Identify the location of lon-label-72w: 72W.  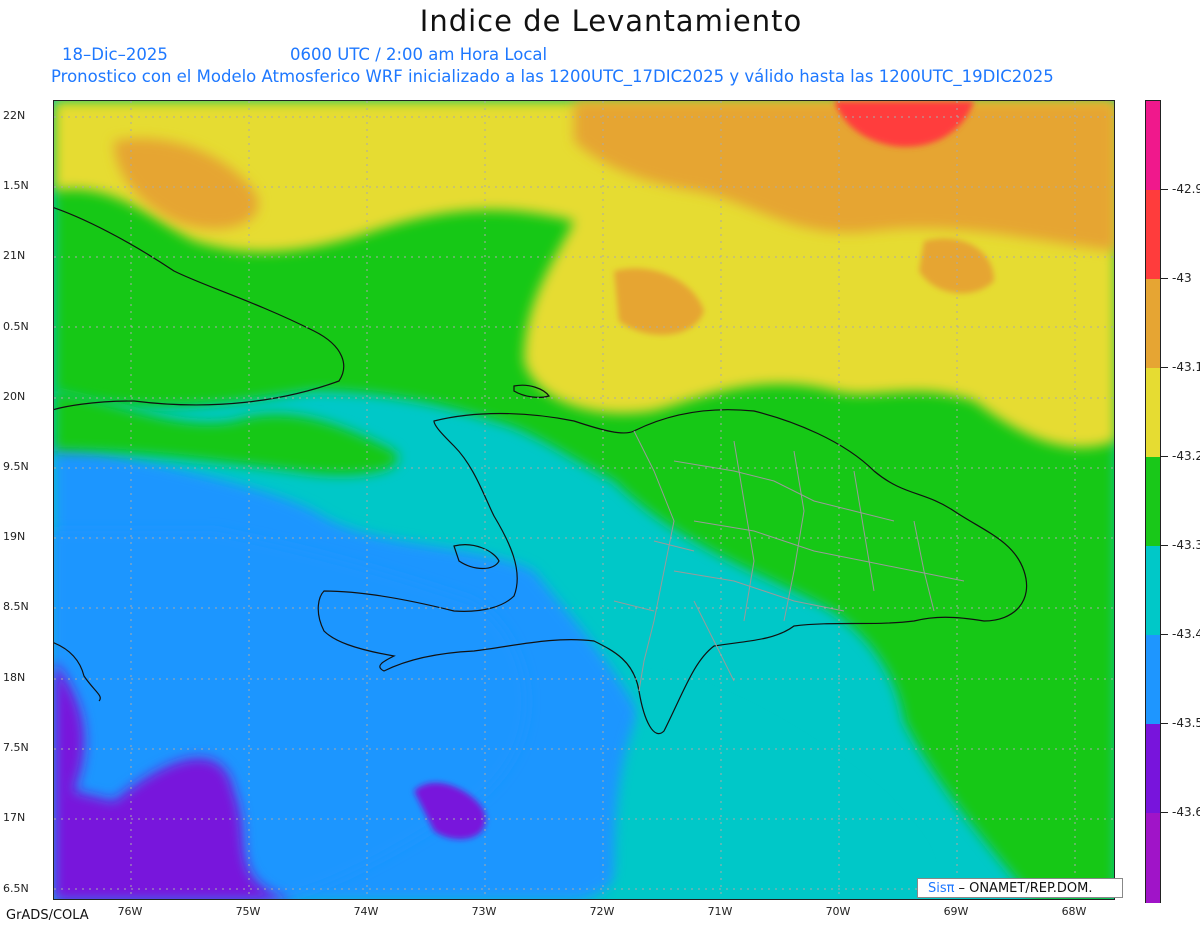
(602, 911).